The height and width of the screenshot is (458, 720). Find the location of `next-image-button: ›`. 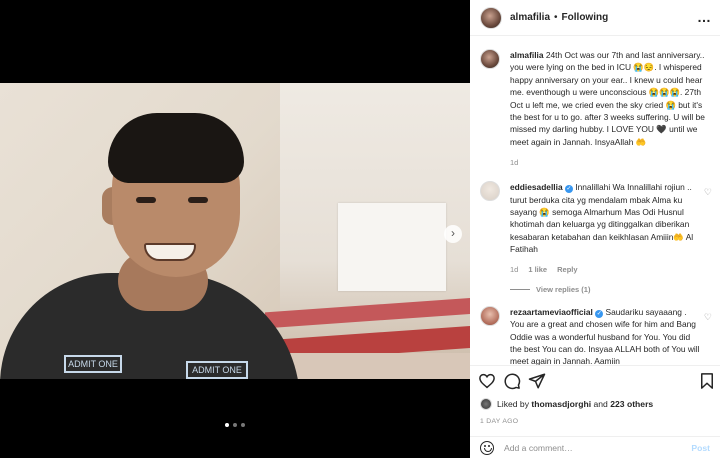

next-image-button: › is located at coordinates (453, 234).